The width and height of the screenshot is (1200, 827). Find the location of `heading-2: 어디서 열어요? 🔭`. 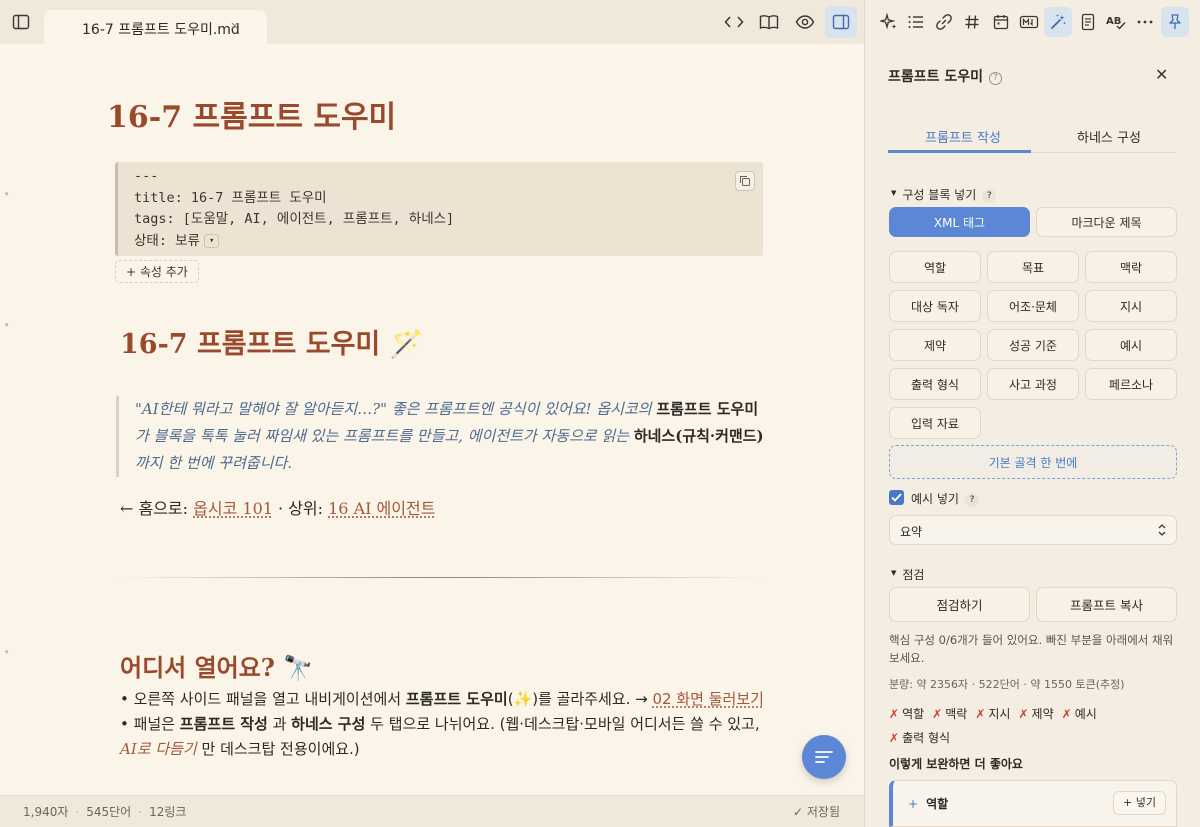

heading-2: 어디서 열어요? 🔭 is located at coordinates (216, 665).